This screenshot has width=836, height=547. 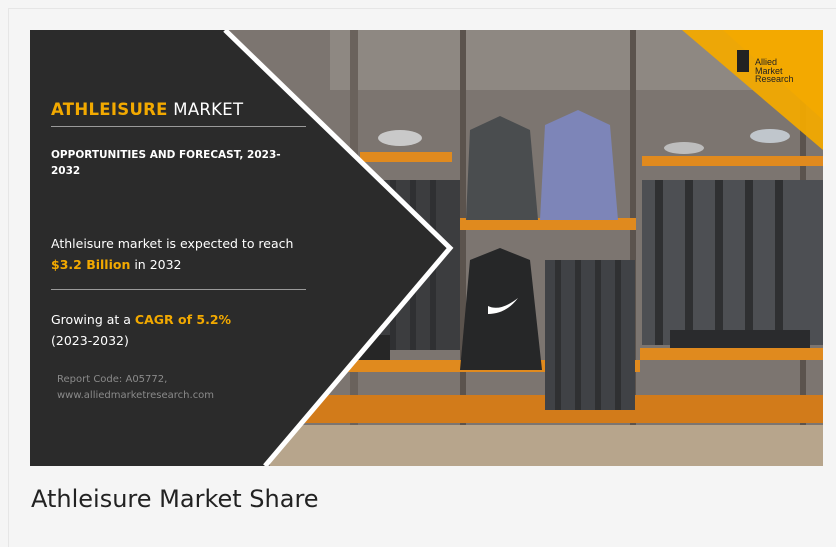 What do you see at coordinates (172, 243) in the screenshot?
I see `forecast-prefix: Athleisure market is expected to reach` at bounding box center [172, 243].